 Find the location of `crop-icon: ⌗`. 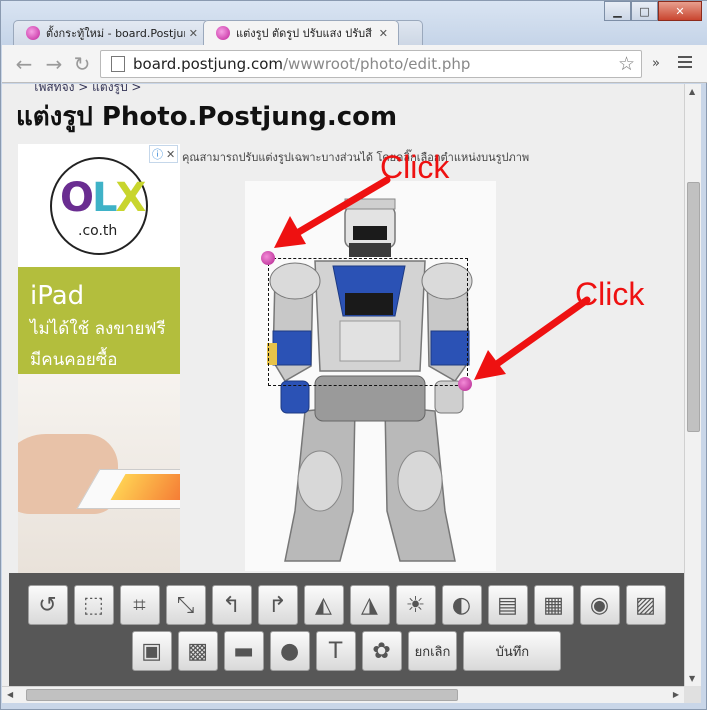

crop-icon: ⌗ is located at coordinates (139, 605).